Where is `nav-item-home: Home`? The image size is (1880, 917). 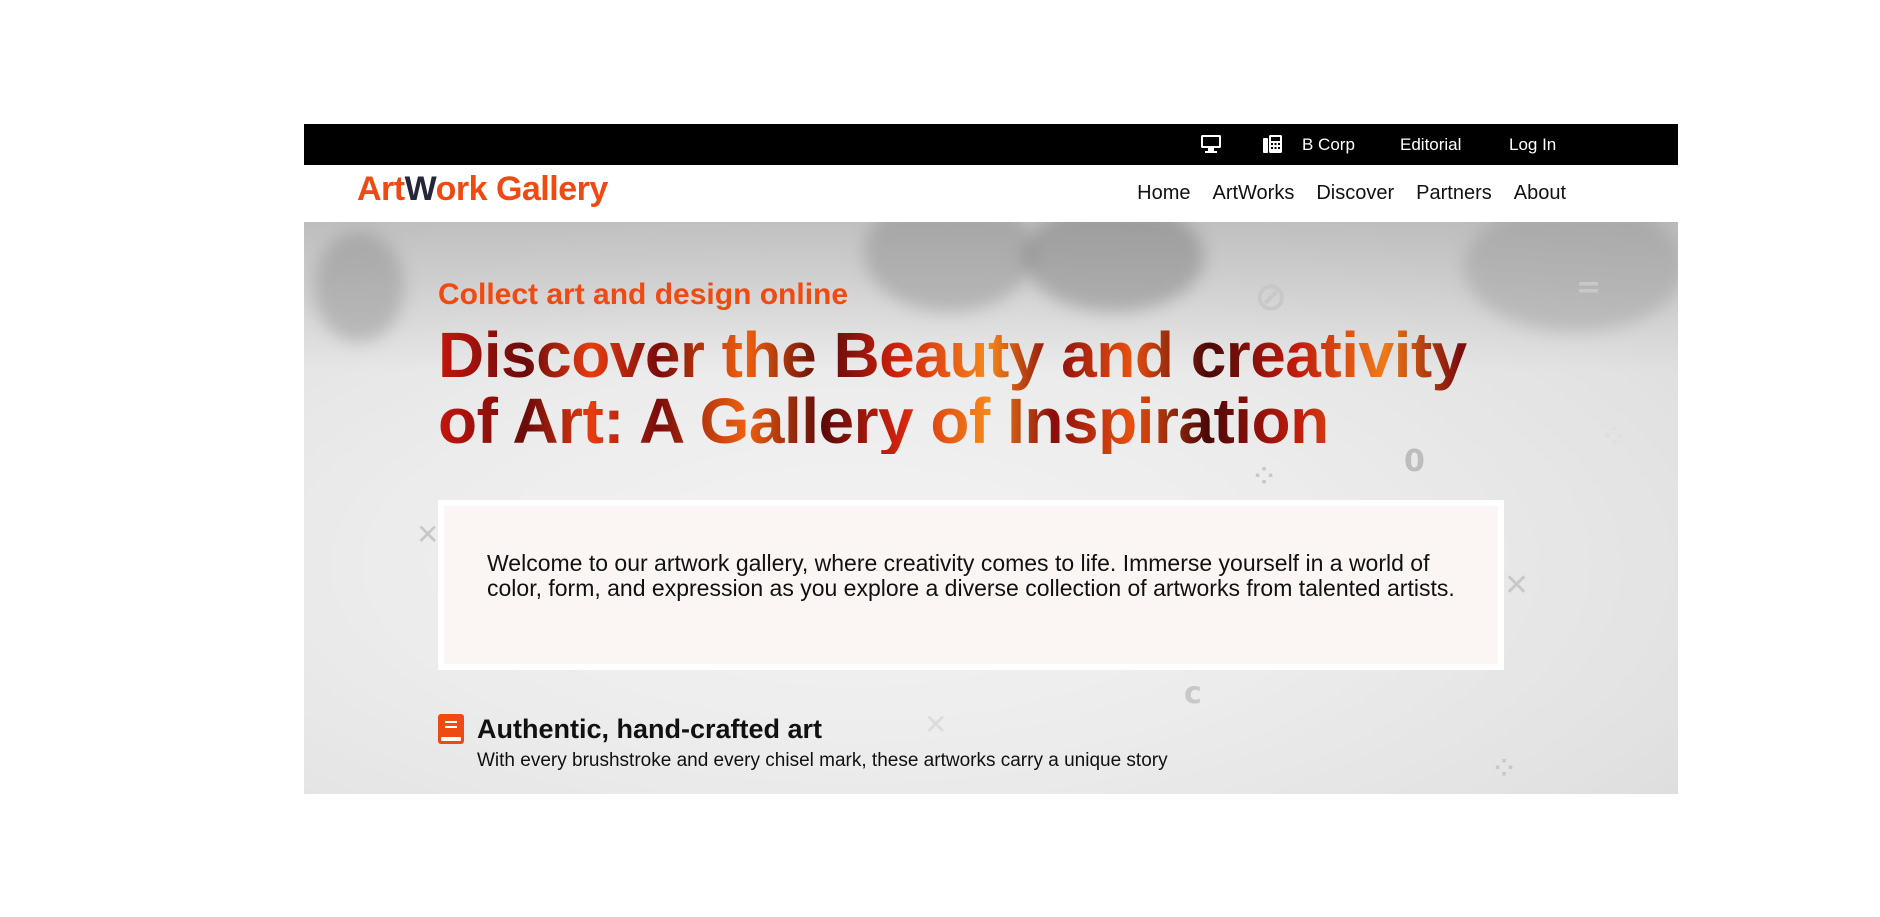 nav-item-home: Home is located at coordinates (1163, 193).